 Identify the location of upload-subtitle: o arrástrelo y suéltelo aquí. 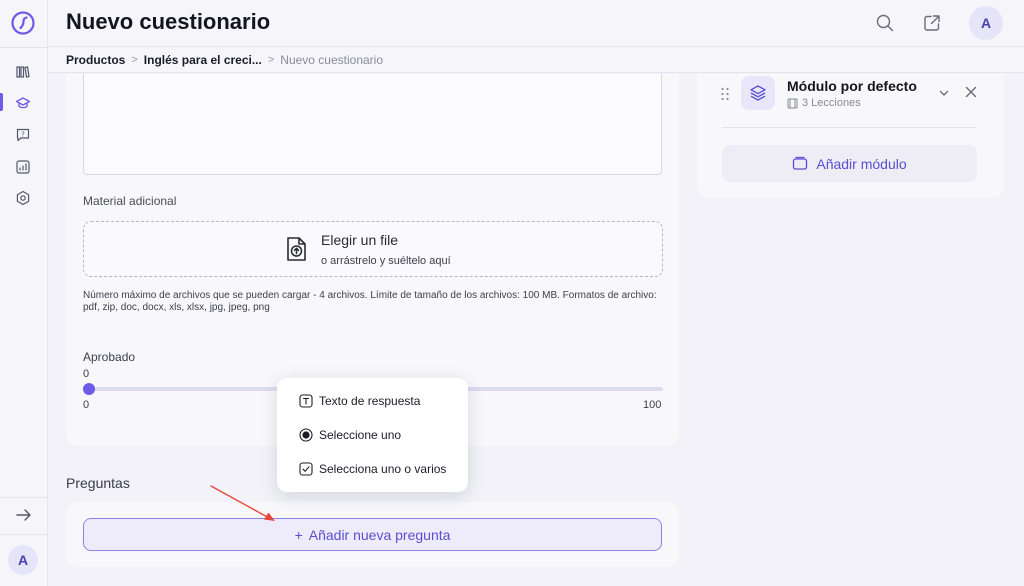
(386, 261).